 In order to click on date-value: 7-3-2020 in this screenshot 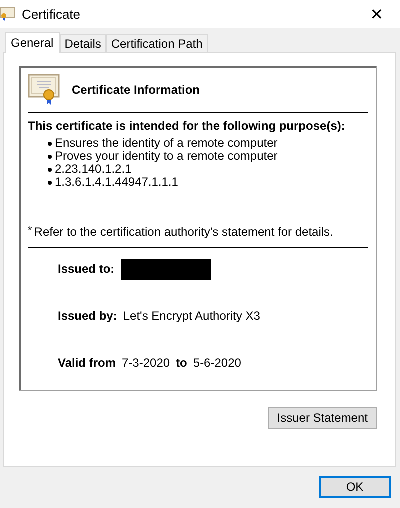, I will do `click(146, 363)`.